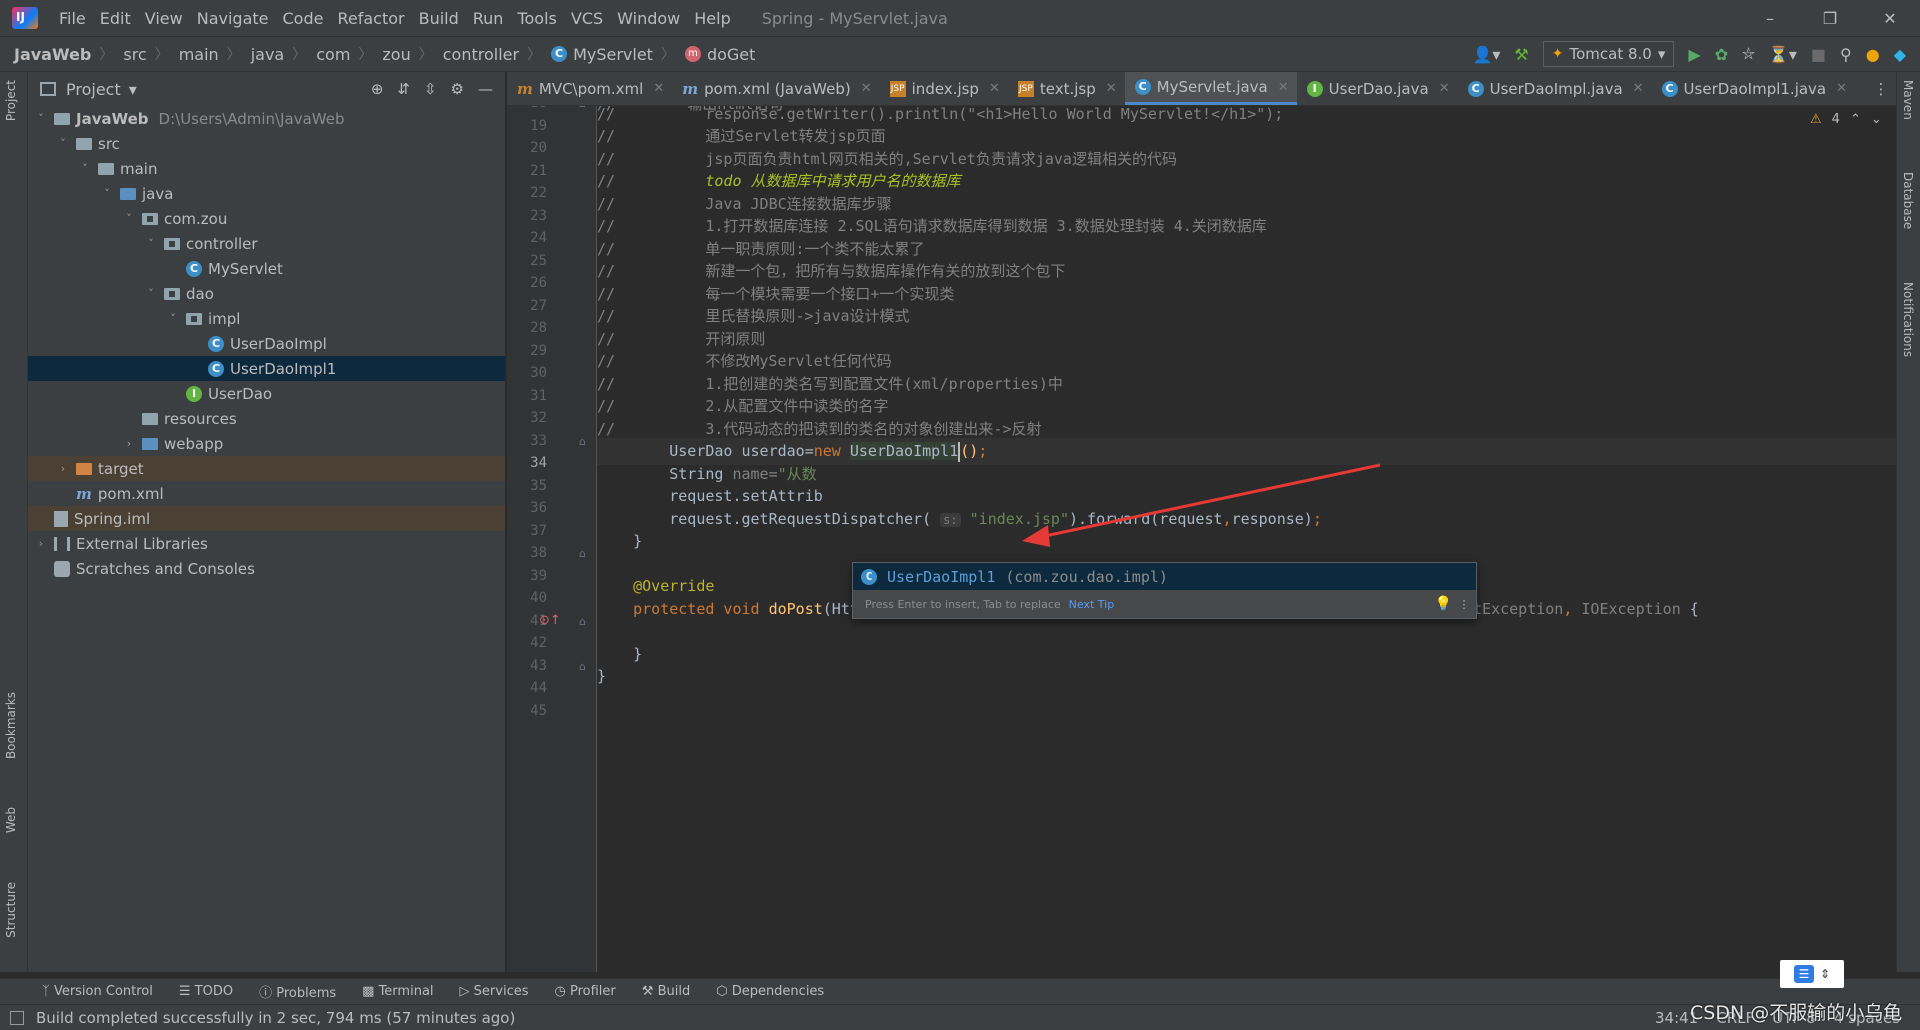 The image size is (1920, 1030). Describe the element at coordinates (527, 598) in the screenshot. I see `line-number: 40` at that location.